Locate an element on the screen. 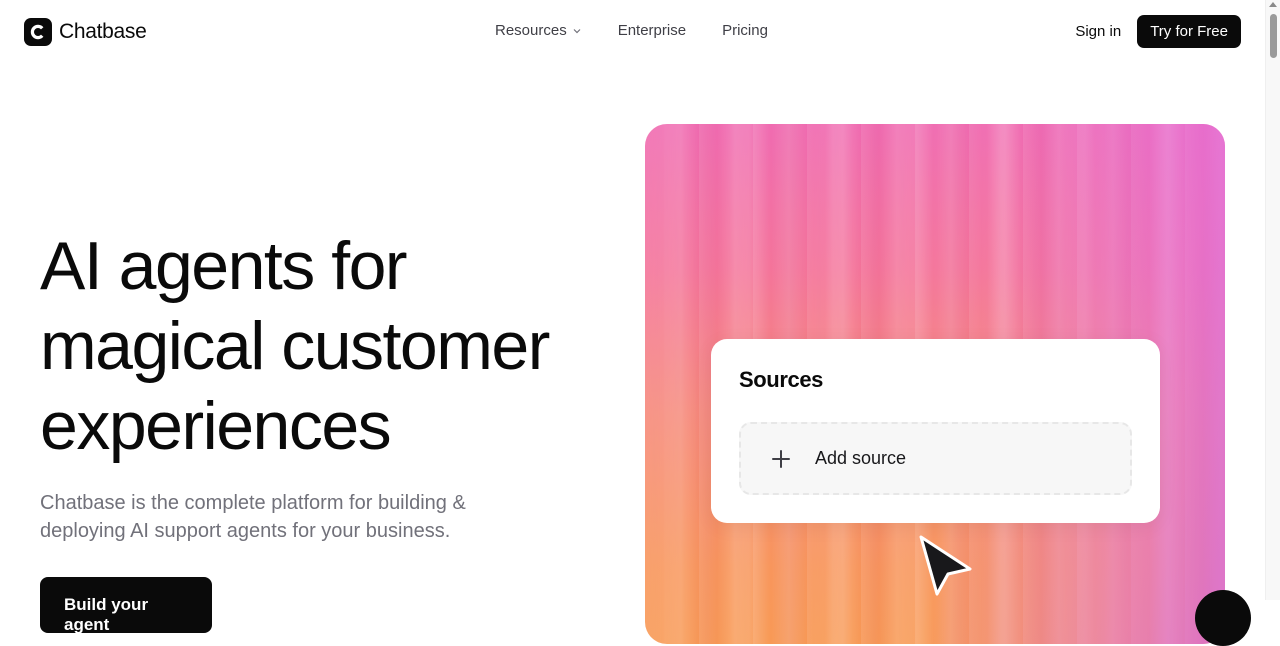  scroll-up-arrow-icon is located at coordinates (1273, 4).